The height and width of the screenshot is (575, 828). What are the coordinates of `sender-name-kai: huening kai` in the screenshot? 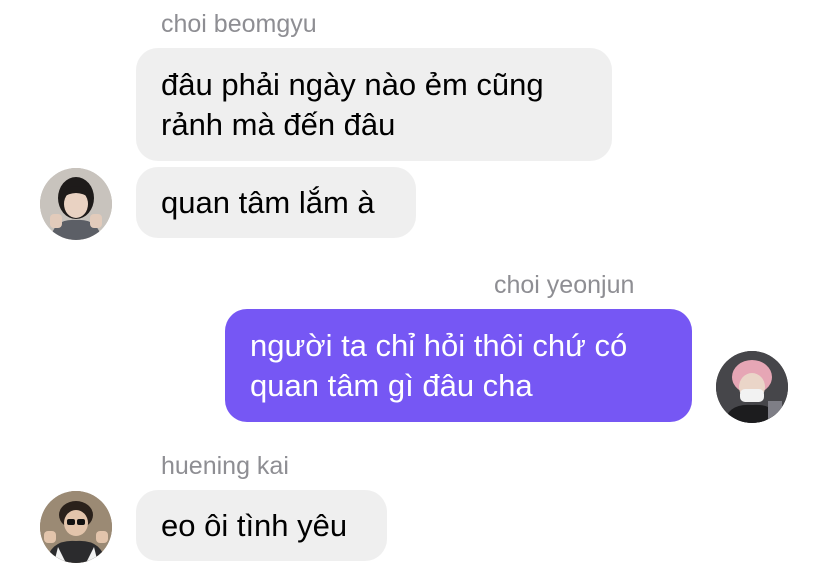 It's located at (225, 466).